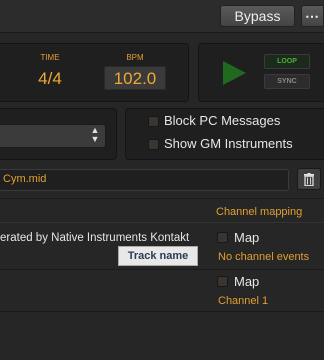  I want to click on track-row-2-channel-status: Channel 1, so click(243, 301).